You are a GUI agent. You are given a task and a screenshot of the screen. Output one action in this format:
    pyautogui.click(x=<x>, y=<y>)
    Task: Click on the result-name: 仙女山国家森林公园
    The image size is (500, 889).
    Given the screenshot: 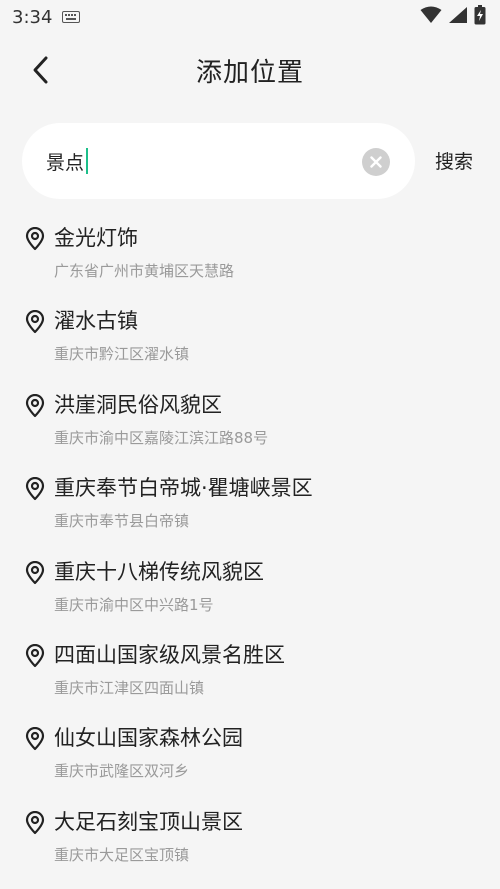 What is the action you would take?
    pyautogui.click(x=148, y=738)
    